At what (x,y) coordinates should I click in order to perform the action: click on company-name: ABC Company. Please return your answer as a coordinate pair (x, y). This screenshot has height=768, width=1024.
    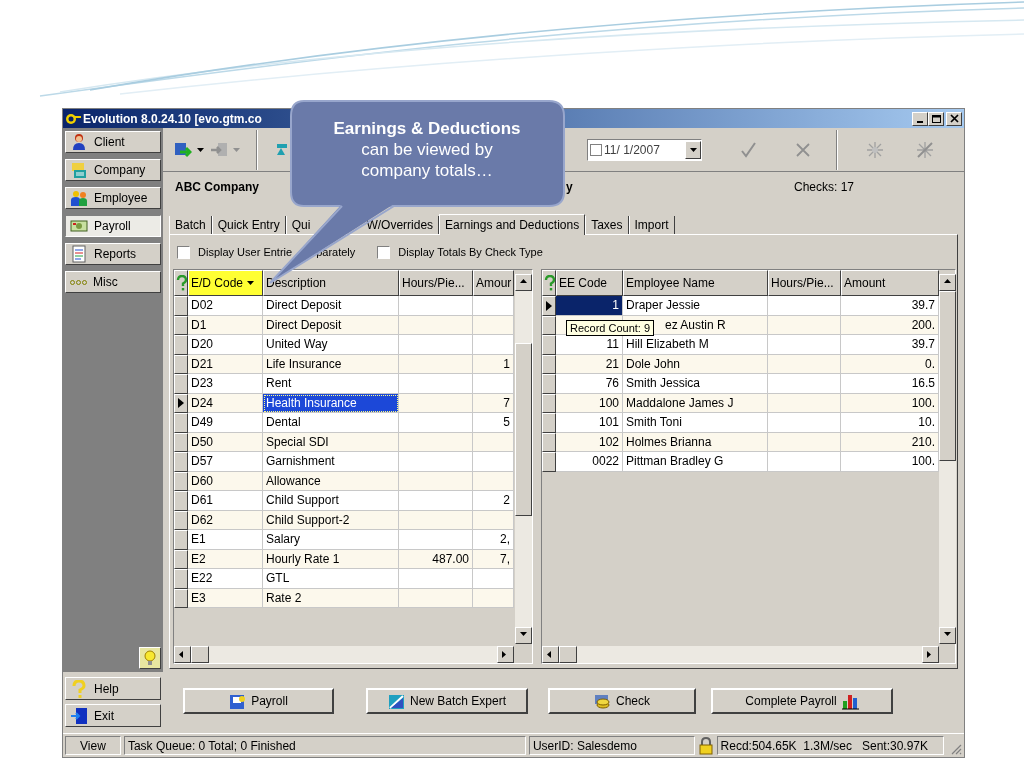
    Looking at the image, I should click on (217, 187).